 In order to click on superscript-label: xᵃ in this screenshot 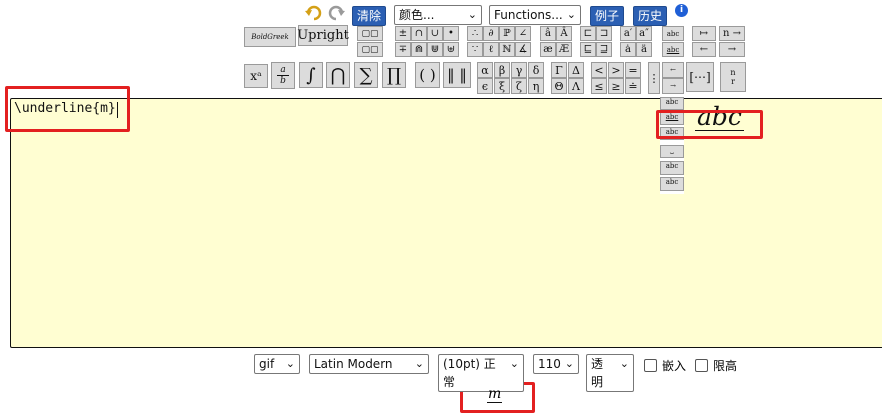, I will do `click(256, 76)`.